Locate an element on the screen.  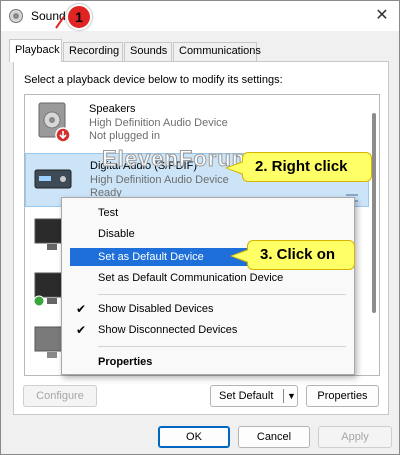
tab-sounds: Sounds is located at coordinates (148, 51).